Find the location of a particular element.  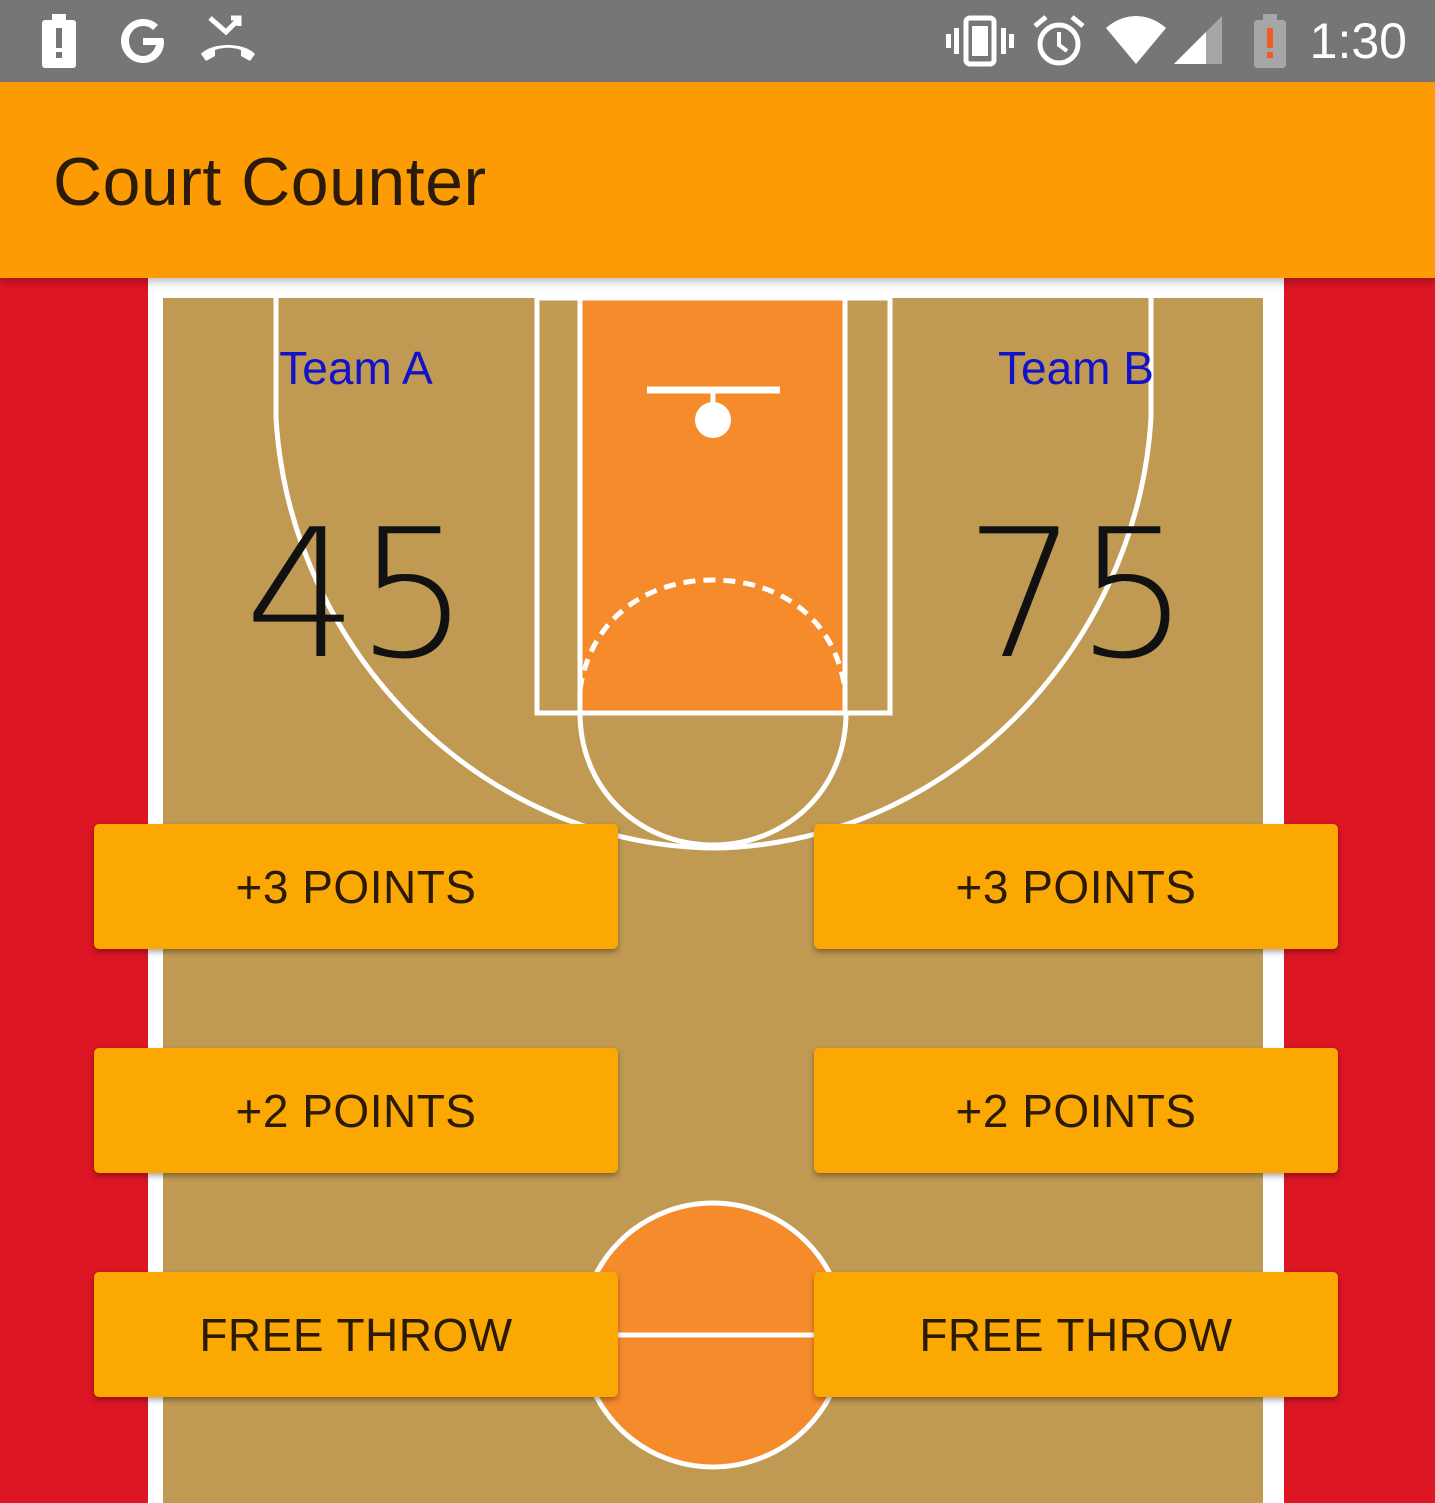

app-bar: Court Counter is located at coordinates (717, 180).